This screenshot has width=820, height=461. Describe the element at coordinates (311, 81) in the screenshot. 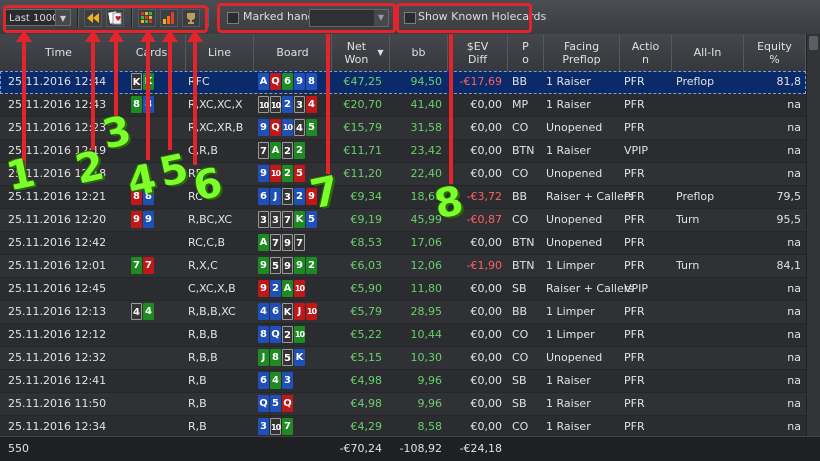

I see `diamond-card: 8` at that location.